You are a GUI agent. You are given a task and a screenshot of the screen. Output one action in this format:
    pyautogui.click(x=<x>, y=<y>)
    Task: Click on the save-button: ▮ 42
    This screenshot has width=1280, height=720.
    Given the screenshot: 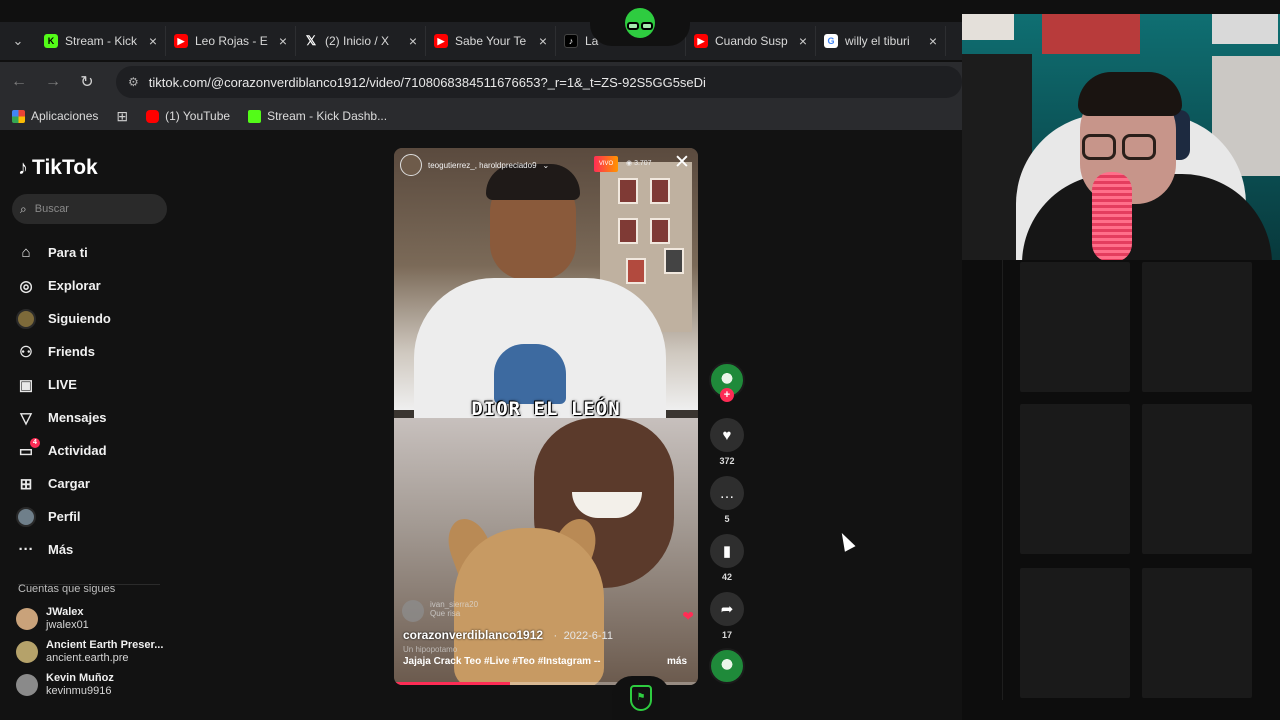 What is the action you would take?
    pyautogui.click(x=727, y=560)
    